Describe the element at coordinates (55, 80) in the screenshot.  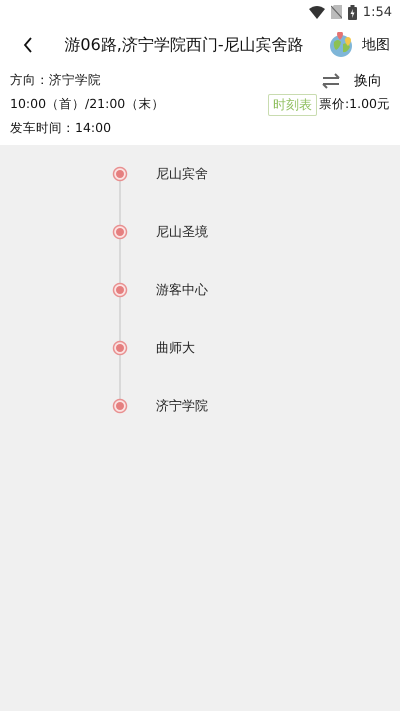
I see `direction-label: 方向：济宁学院` at that location.